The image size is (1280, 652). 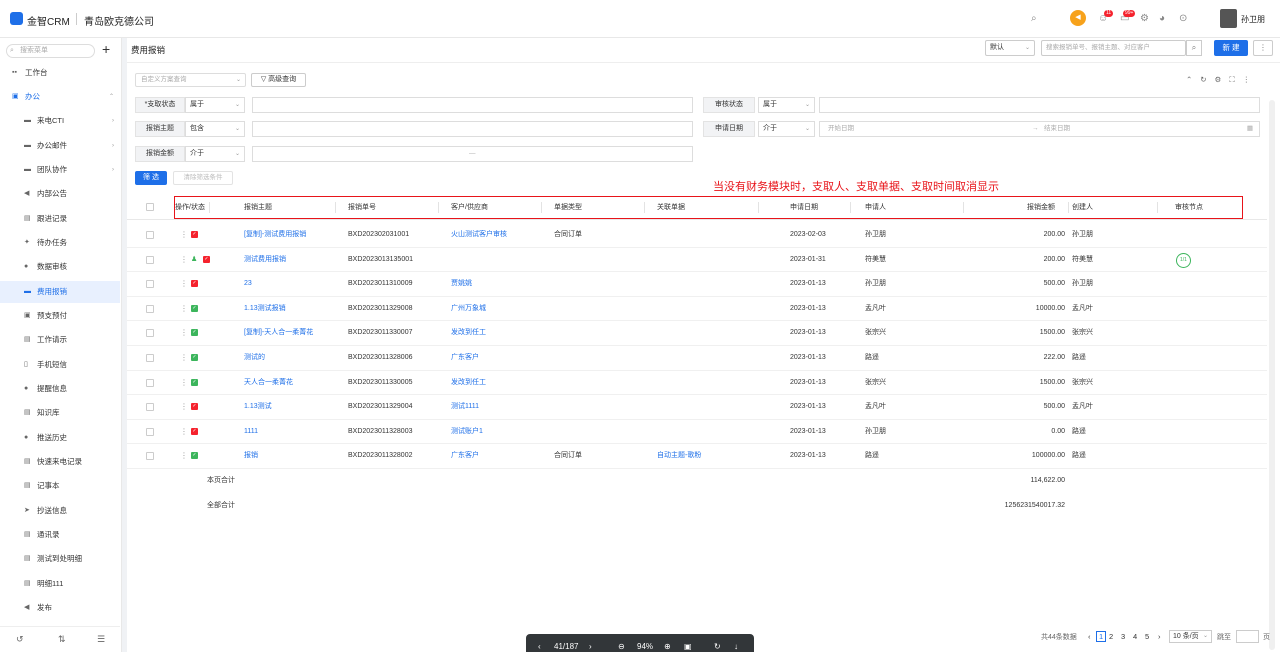 What do you see at coordinates (215, 154) in the screenshot?
I see `filter-op-amount: 介于 ⌄` at bounding box center [215, 154].